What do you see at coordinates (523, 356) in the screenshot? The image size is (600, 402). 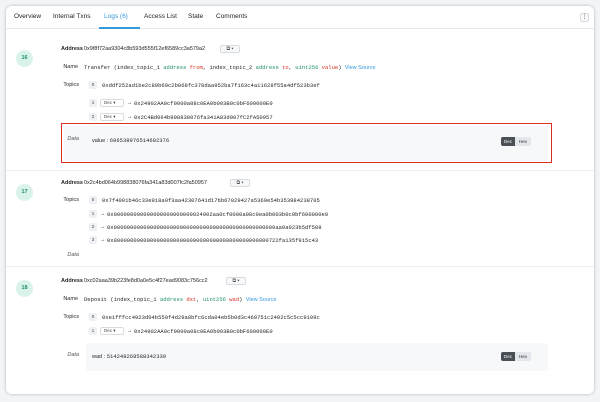 I see `hex-toggle-button: Hex` at bounding box center [523, 356].